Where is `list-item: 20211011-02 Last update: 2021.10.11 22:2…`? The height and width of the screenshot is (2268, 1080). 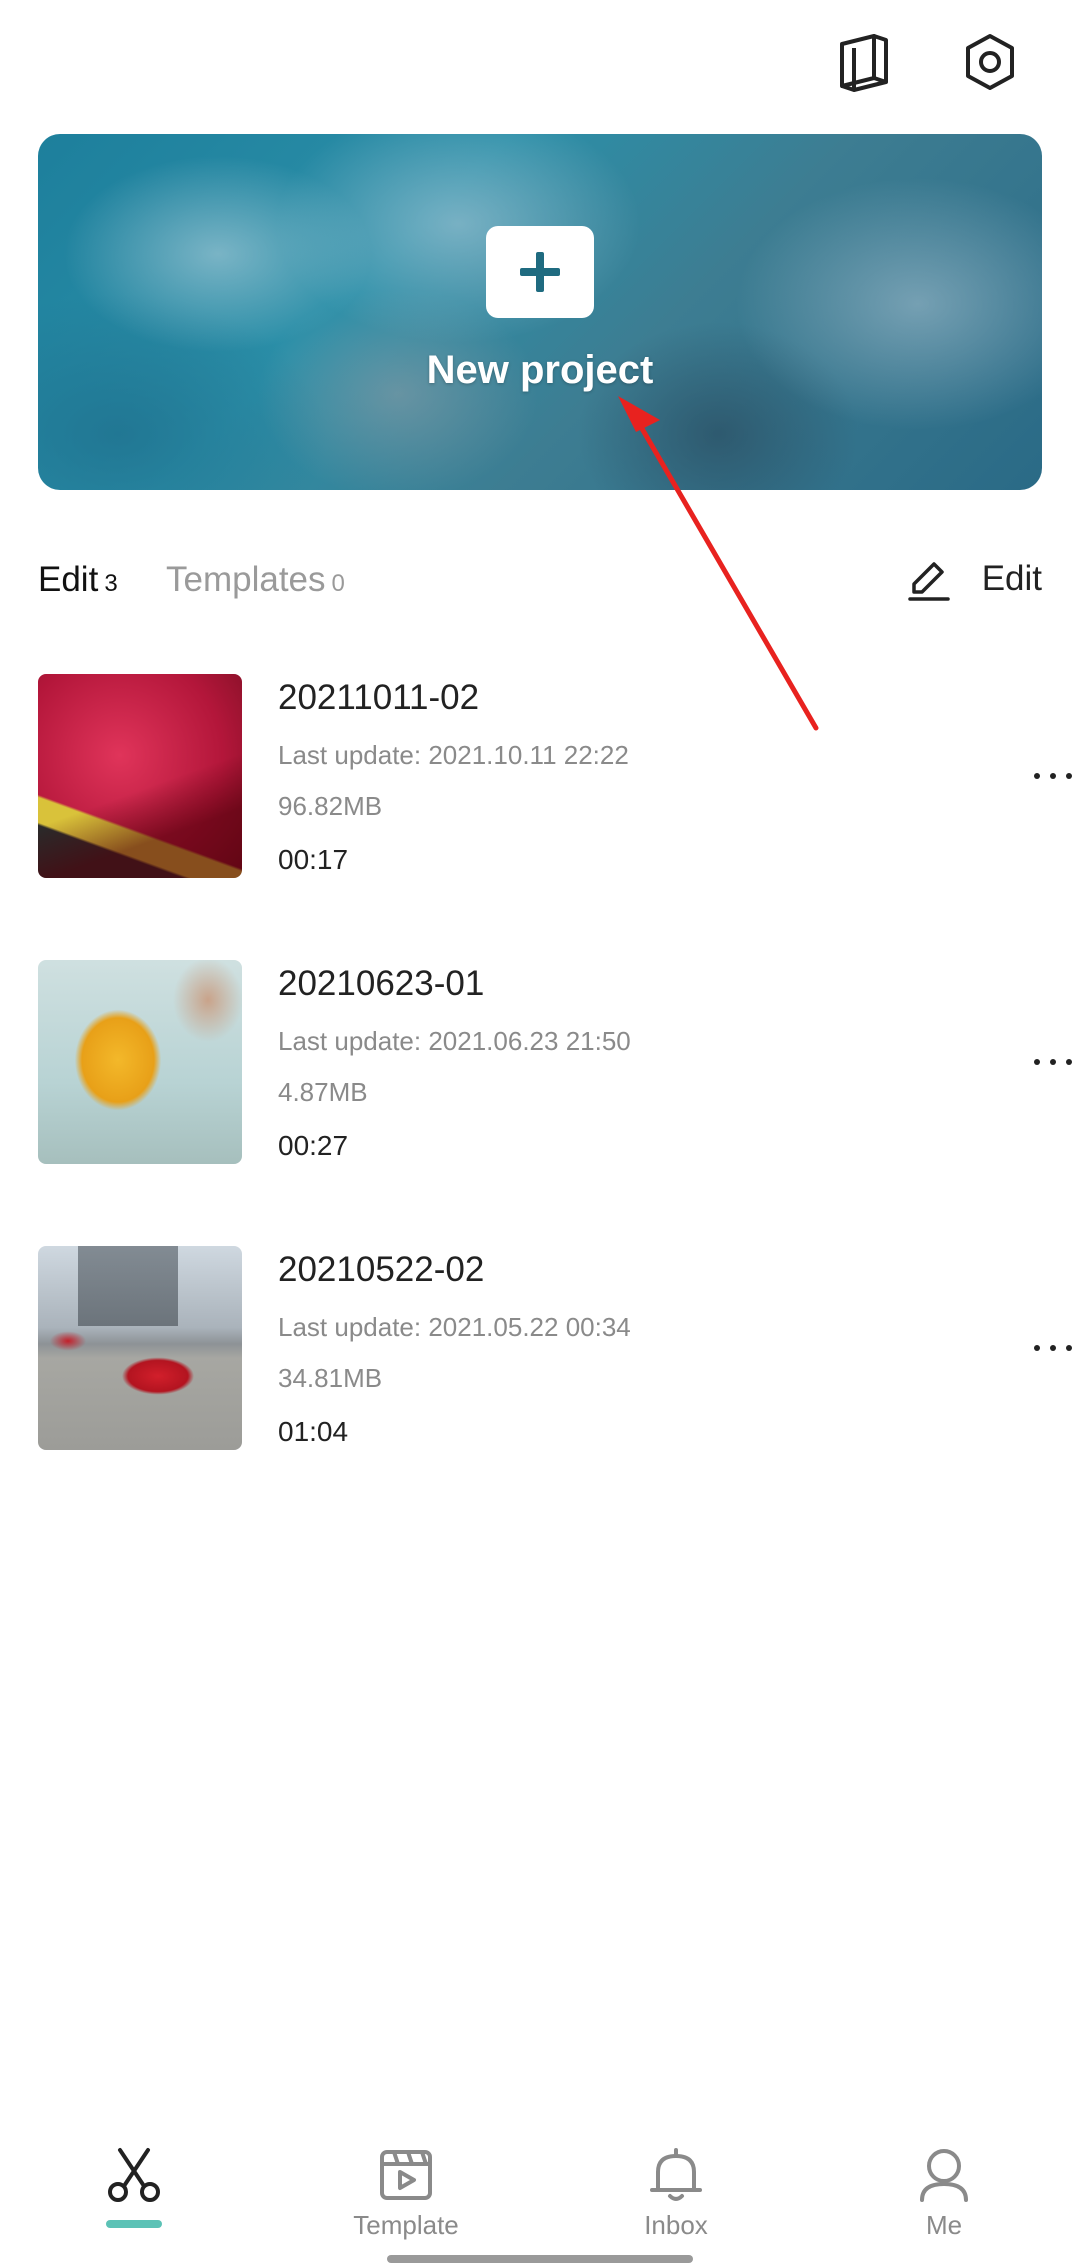
list-item: 20211011-02 Last update: 2021.10.11 22:2… is located at coordinates (559, 817).